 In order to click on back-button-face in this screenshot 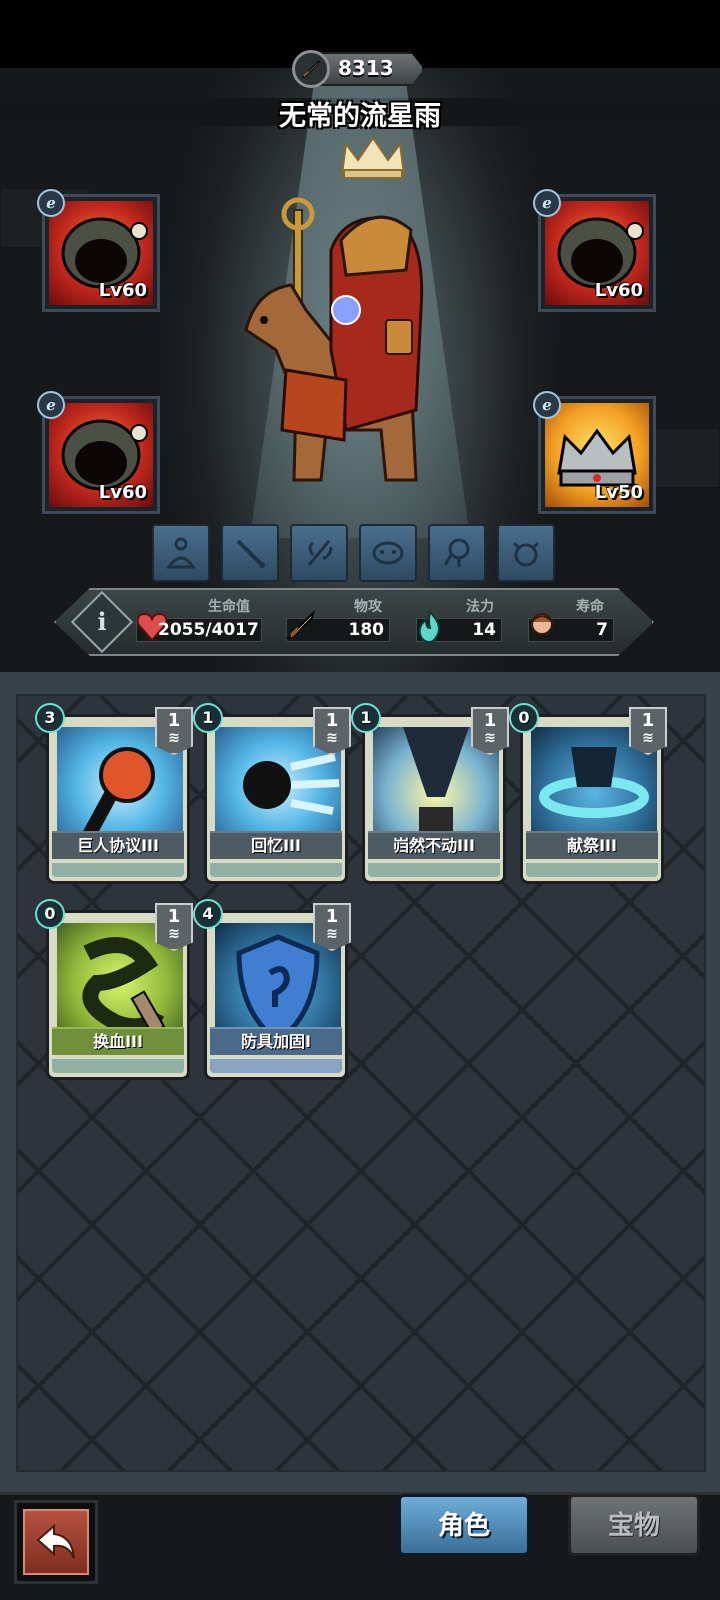, I will do `click(56, 1542)`.